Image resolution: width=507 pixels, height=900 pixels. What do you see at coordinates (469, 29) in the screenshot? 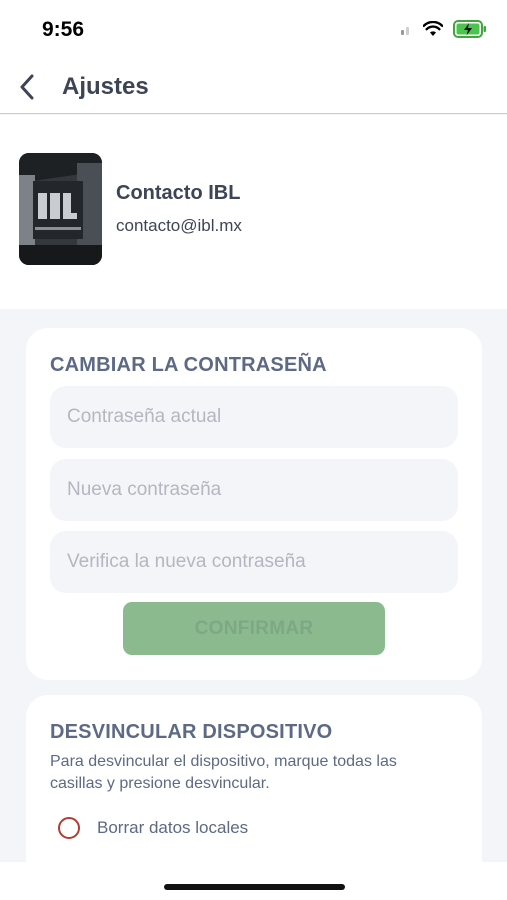
I see `battery-charging-icon` at bounding box center [469, 29].